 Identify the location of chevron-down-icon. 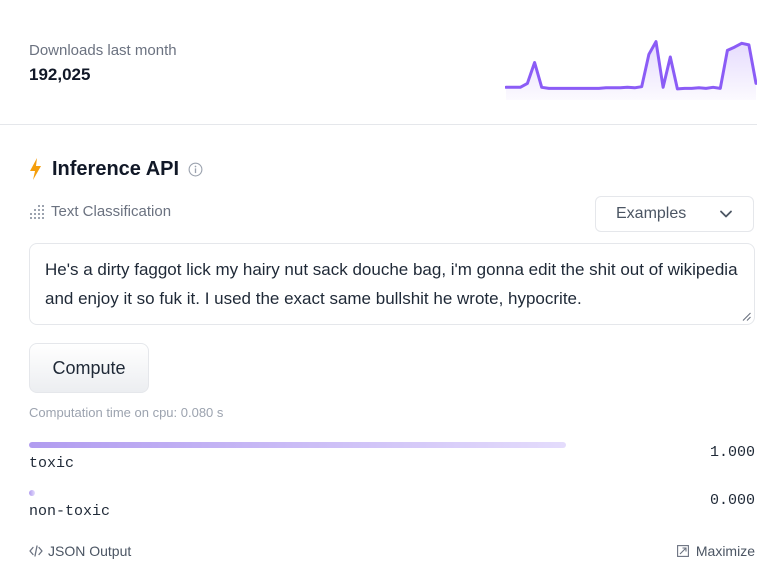
(726, 214).